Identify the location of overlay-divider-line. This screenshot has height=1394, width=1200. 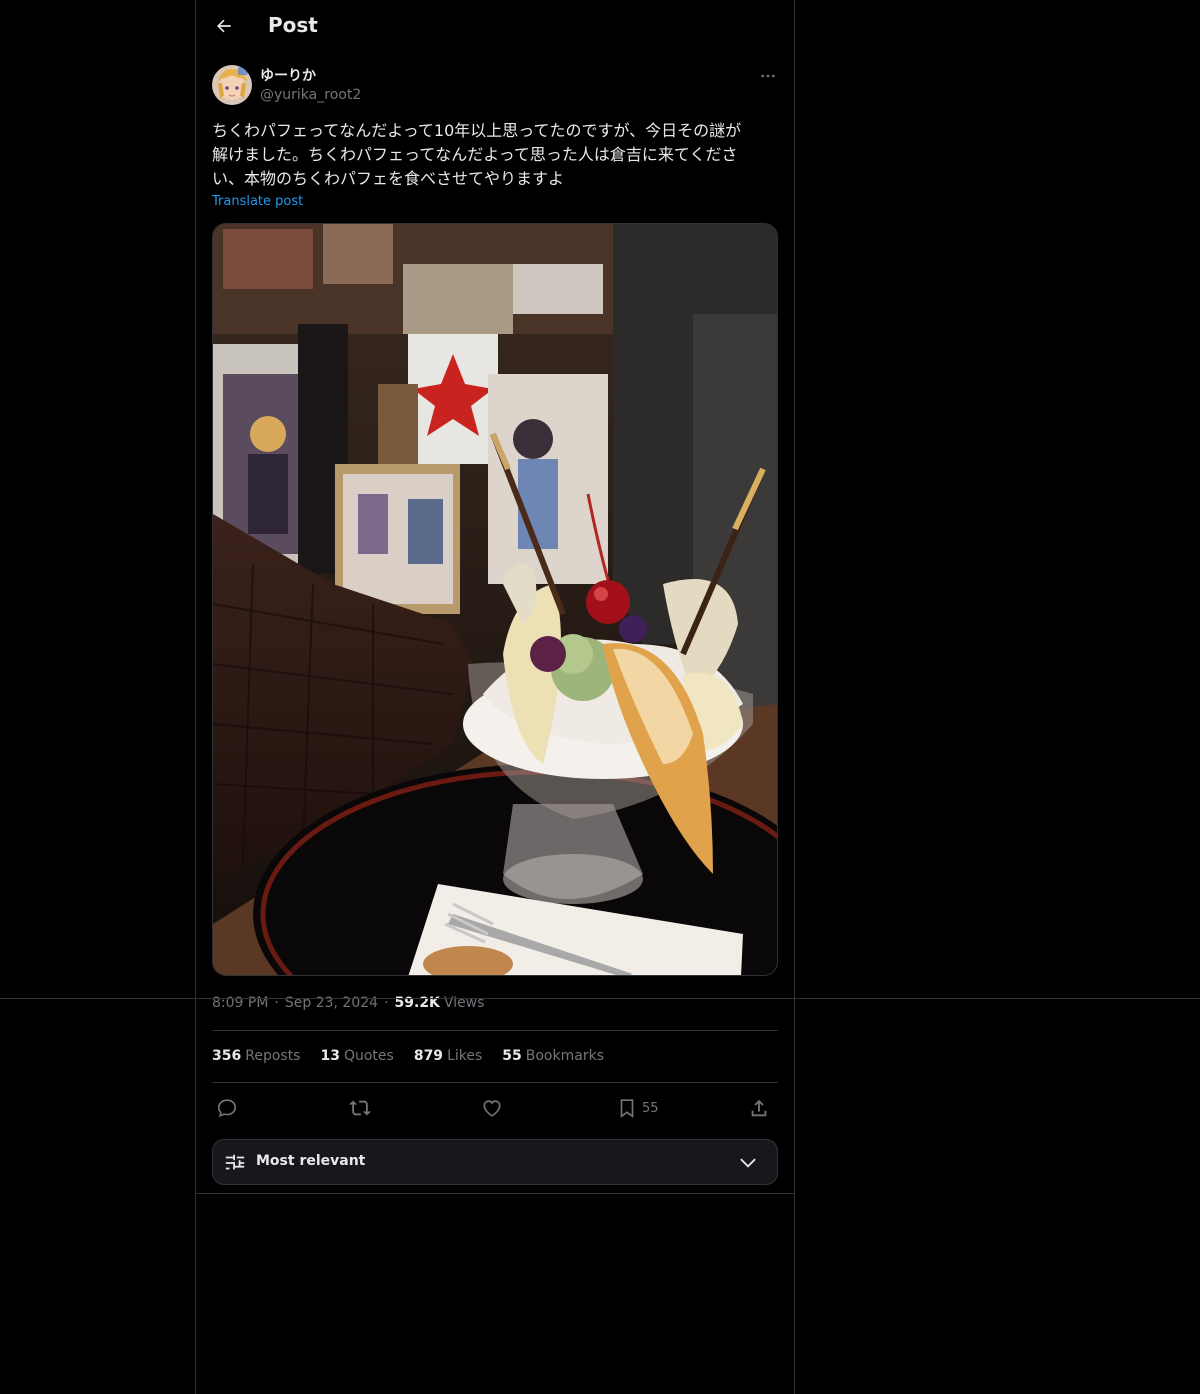
(600, 998).